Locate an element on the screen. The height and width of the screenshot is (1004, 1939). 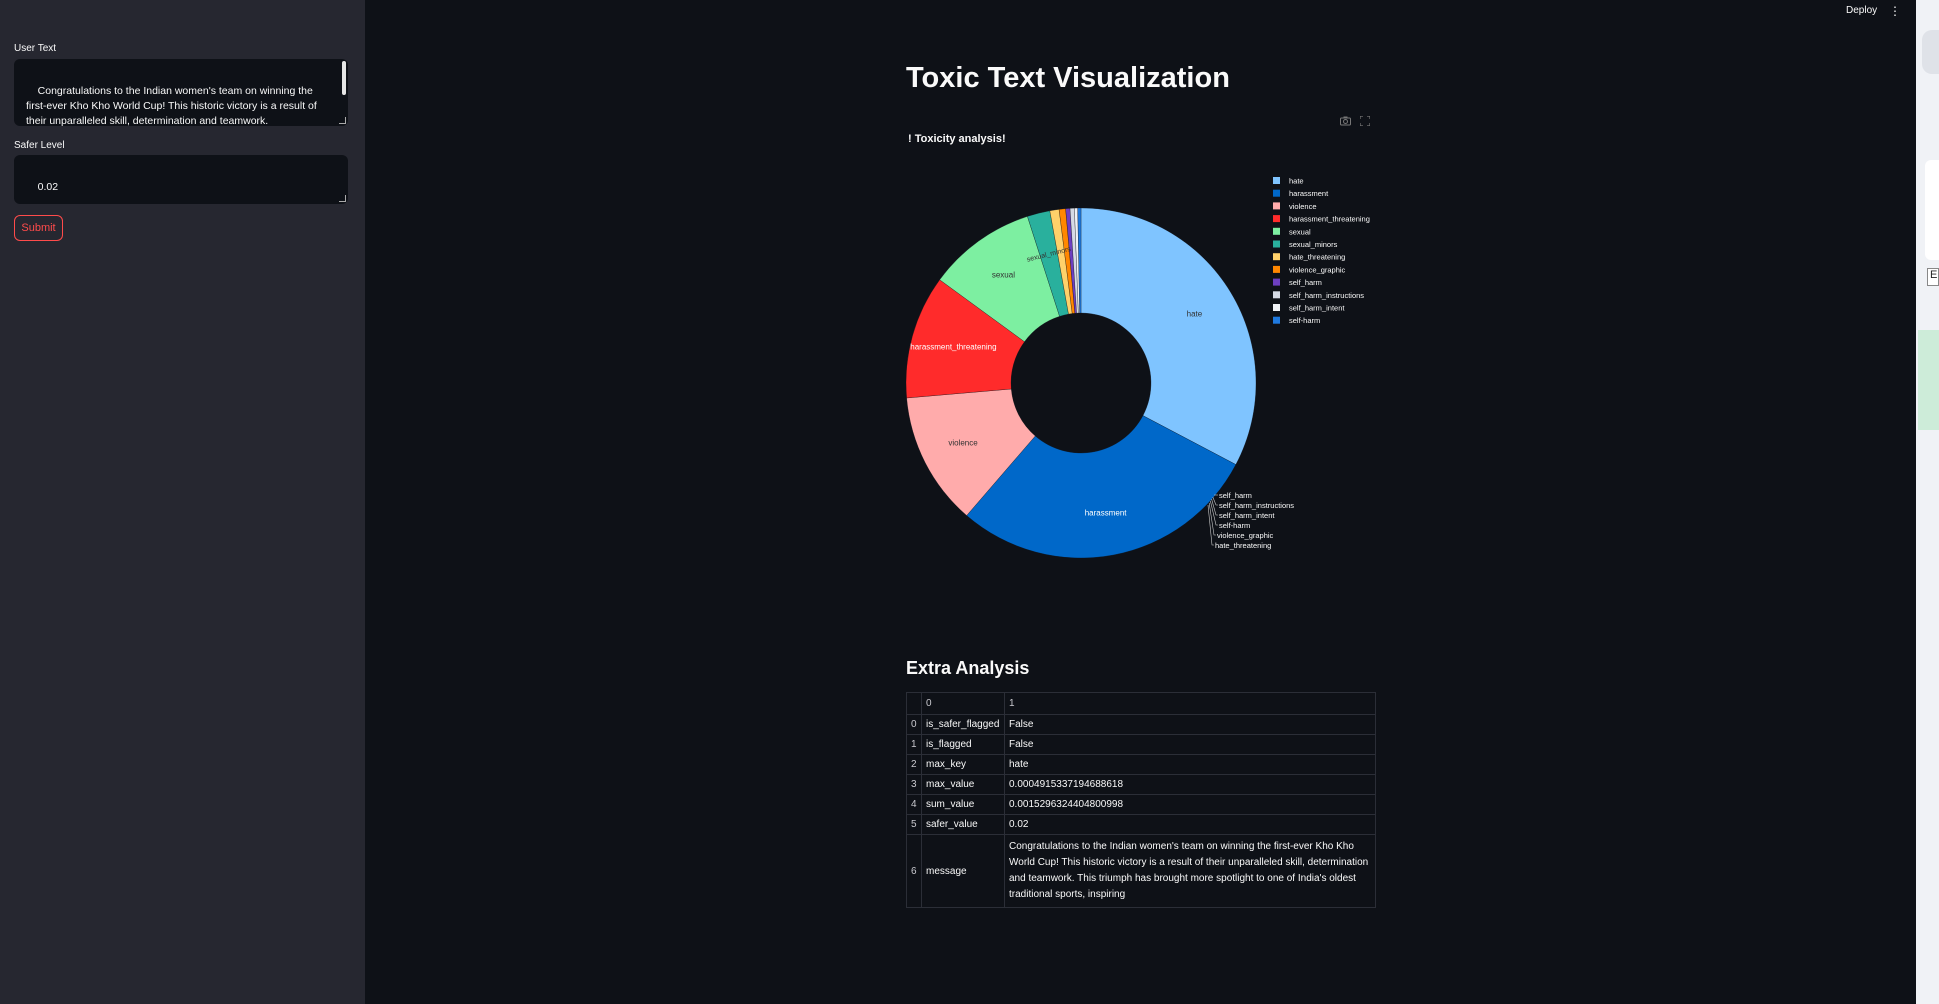
legend-label: sexual_minors is located at coordinates (1313, 244).